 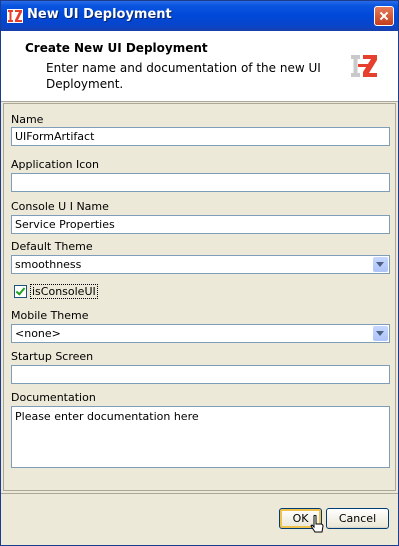 I want to click on mouse-cursor-icon, so click(x=317, y=524).